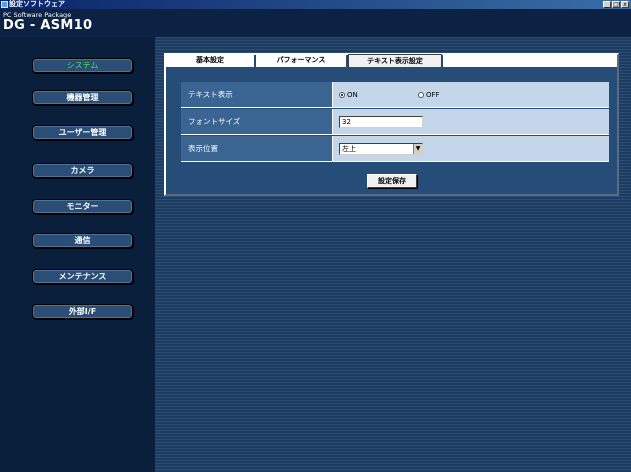 The width and height of the screenshot is (631, 472). I want to click on nav-user-management-button: ユーザー管理, so click(82, 132).